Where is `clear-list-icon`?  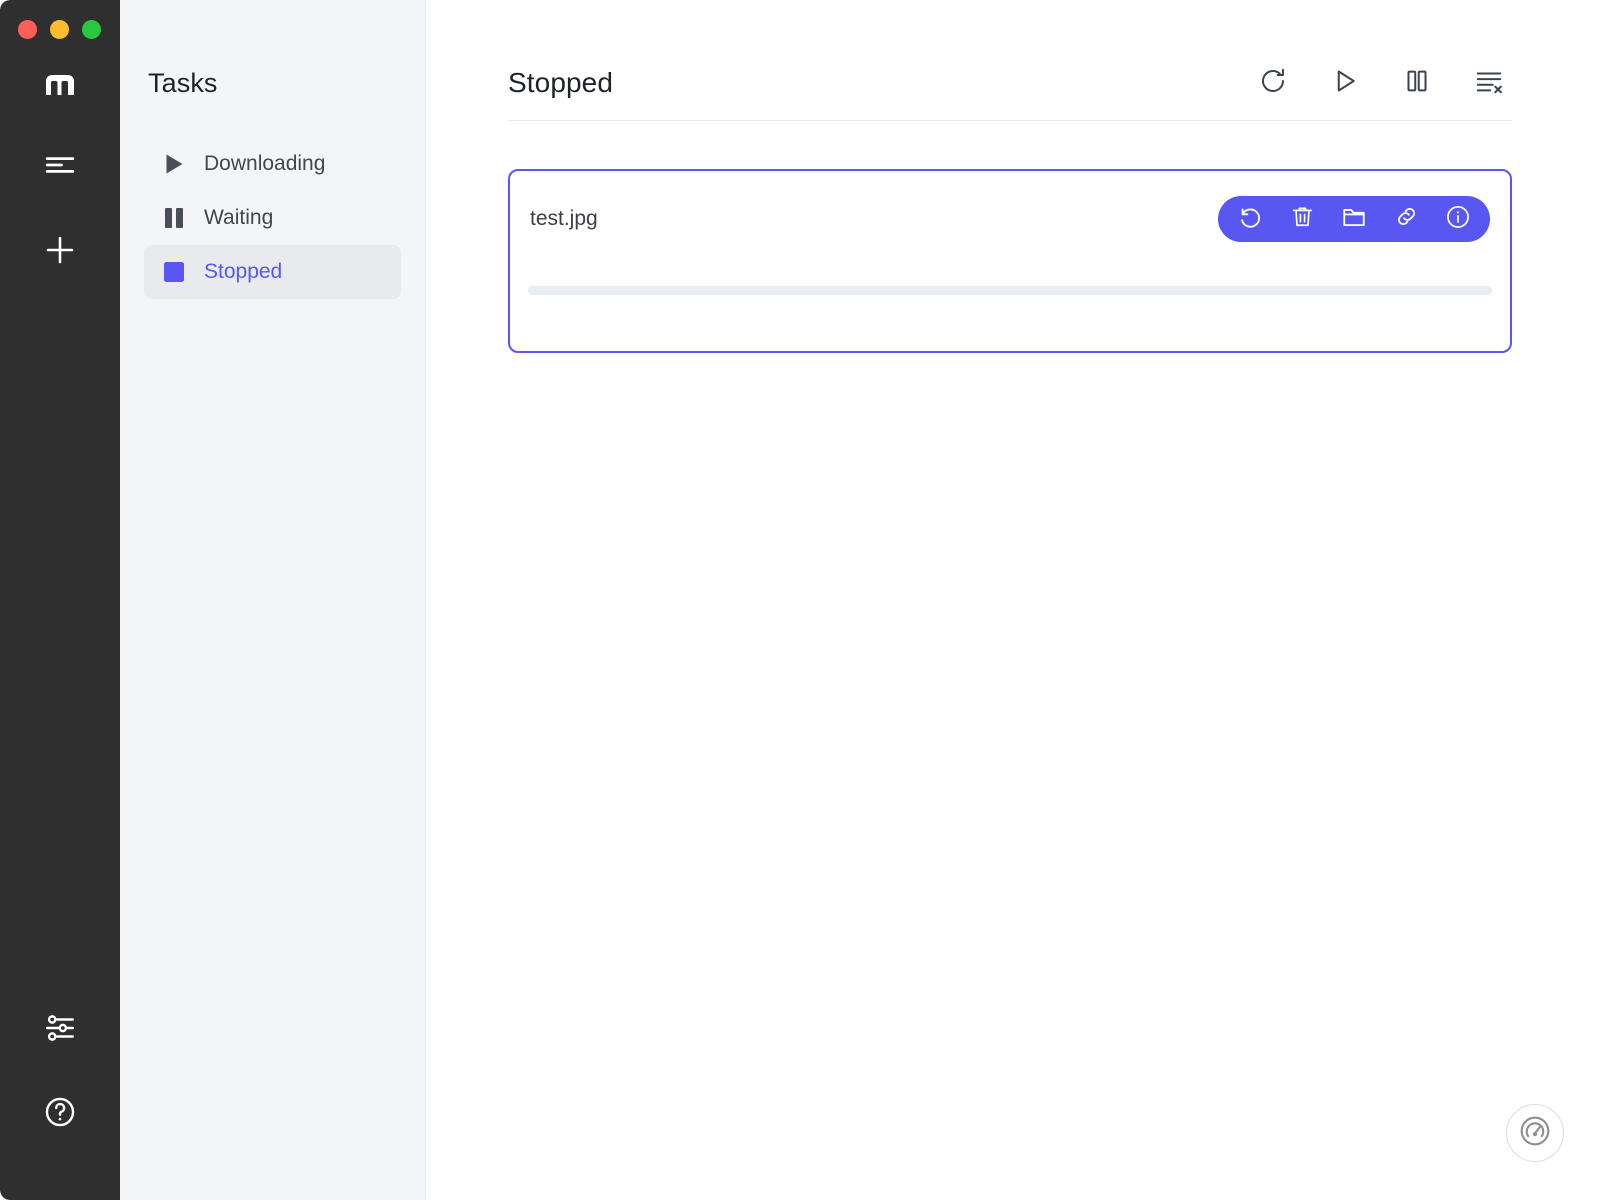
clear-list-icon is located at coordinates (1489, 83).